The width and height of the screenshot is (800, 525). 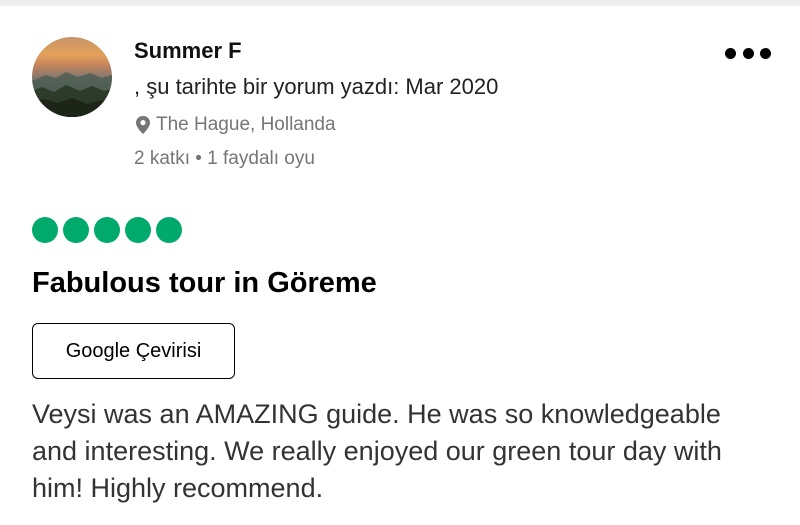 What do you see at coordinates (246, 124) in the screenshot?
I see `location-text: The Hague, Hollanda` at bounding box center [246, 124].